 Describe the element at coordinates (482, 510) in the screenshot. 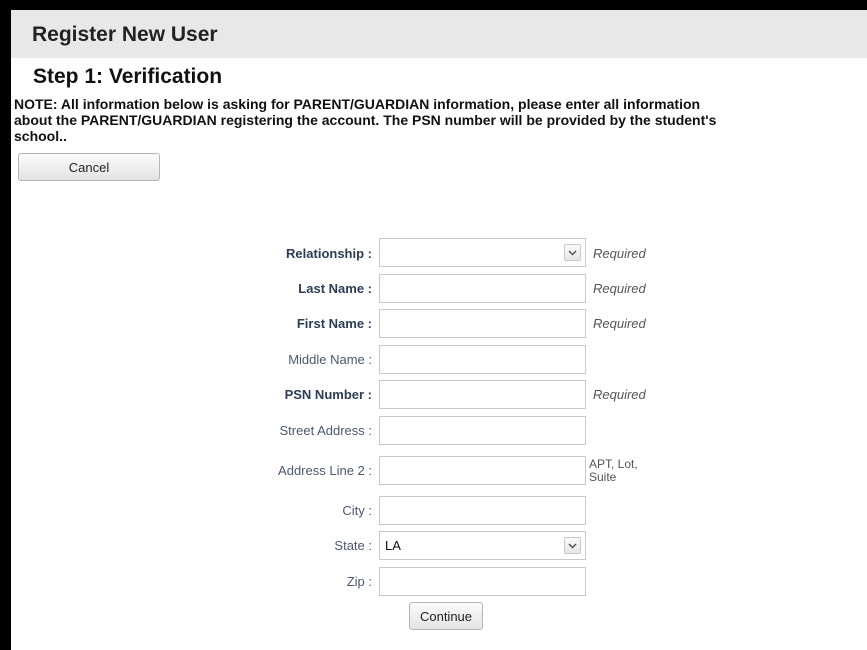

I see `city-input` at that location.